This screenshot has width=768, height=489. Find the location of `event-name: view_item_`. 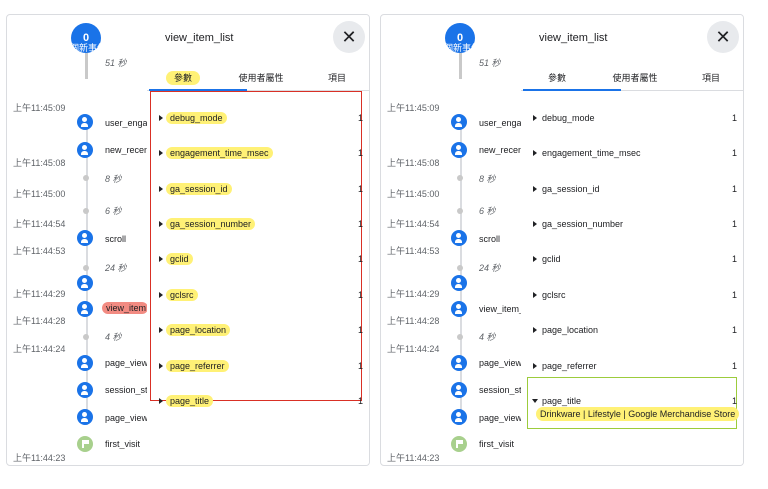

event-name: view_item_ is located at coordinates (502, 309).